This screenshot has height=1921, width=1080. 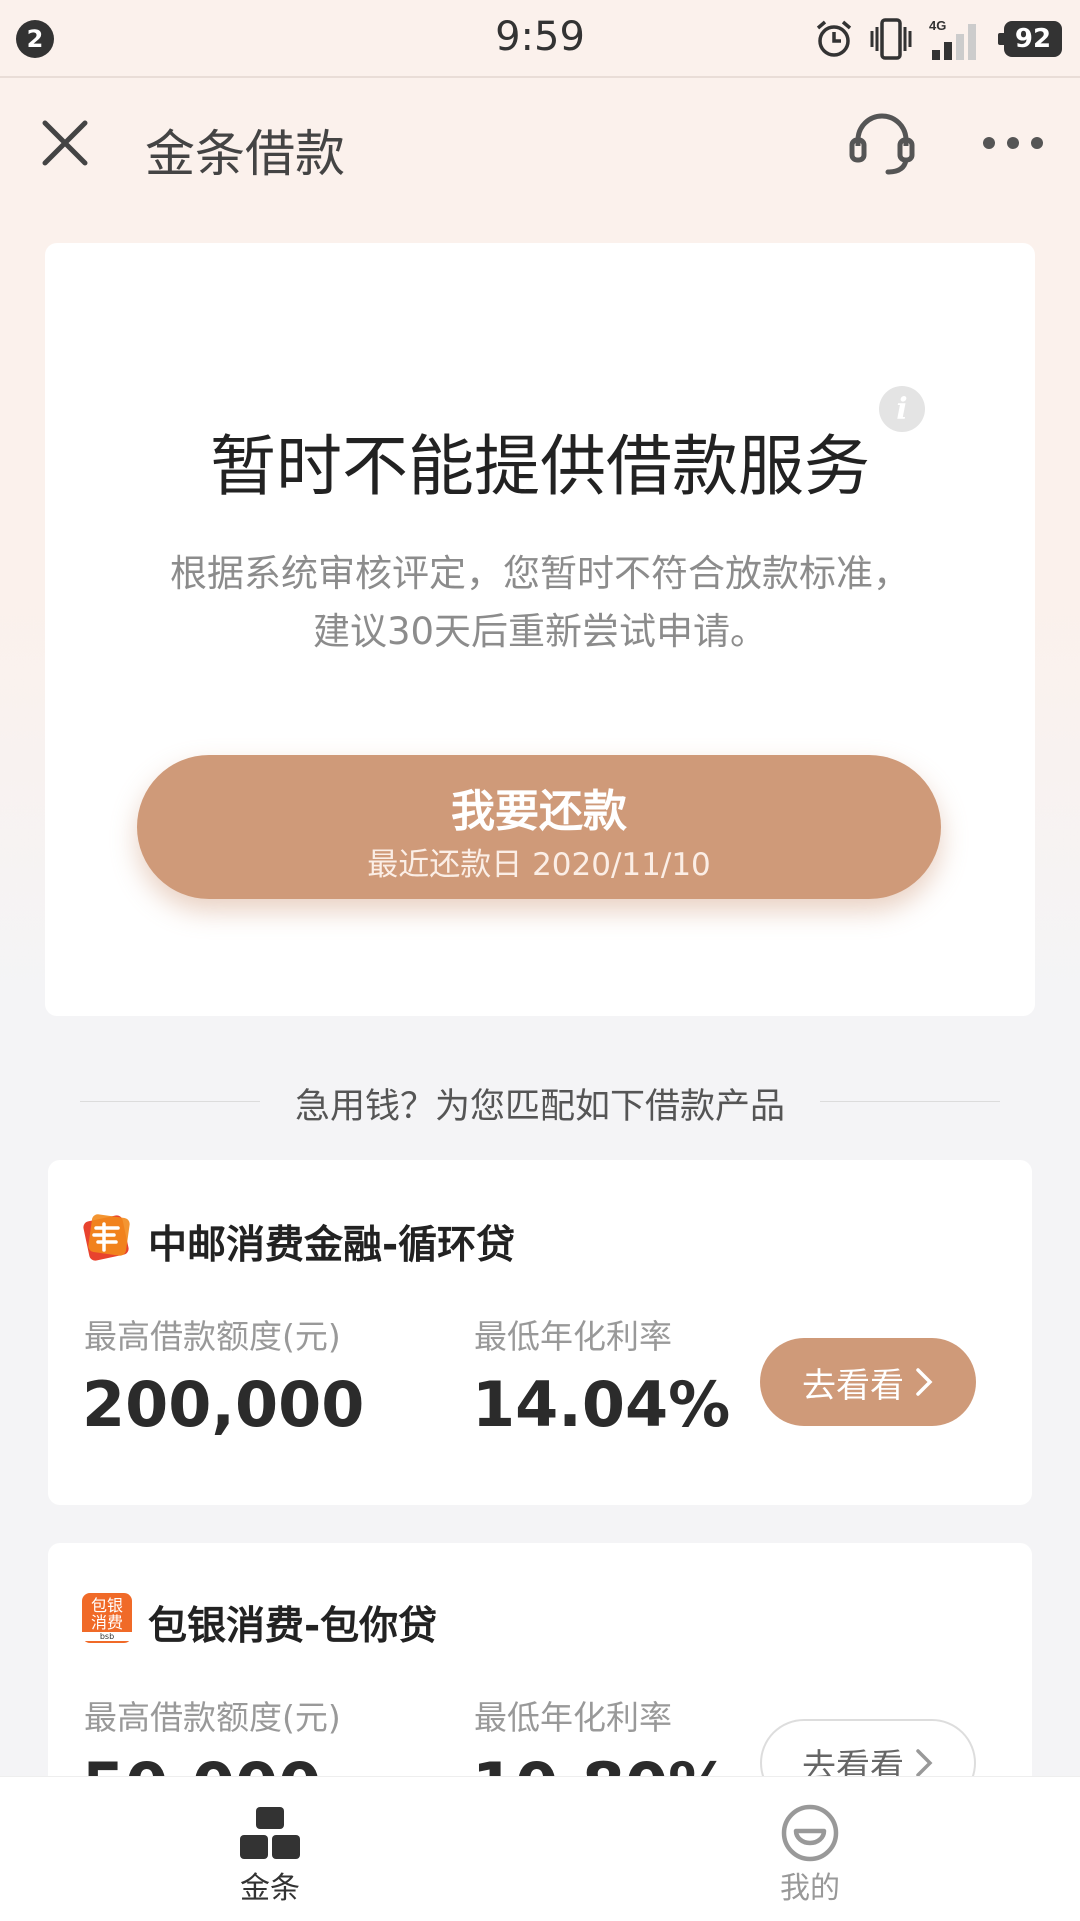 What do you see at coordinates (1030, 39) in the screenshot?
I see `battery-indicator: 92` at bounding box center [1030, 39].